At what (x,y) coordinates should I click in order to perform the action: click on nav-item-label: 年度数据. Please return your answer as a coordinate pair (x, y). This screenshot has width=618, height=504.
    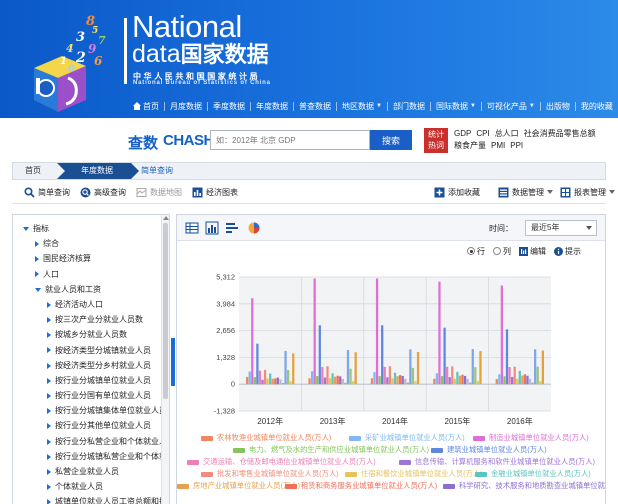
    Looking at the image, I should click on (272, 106).